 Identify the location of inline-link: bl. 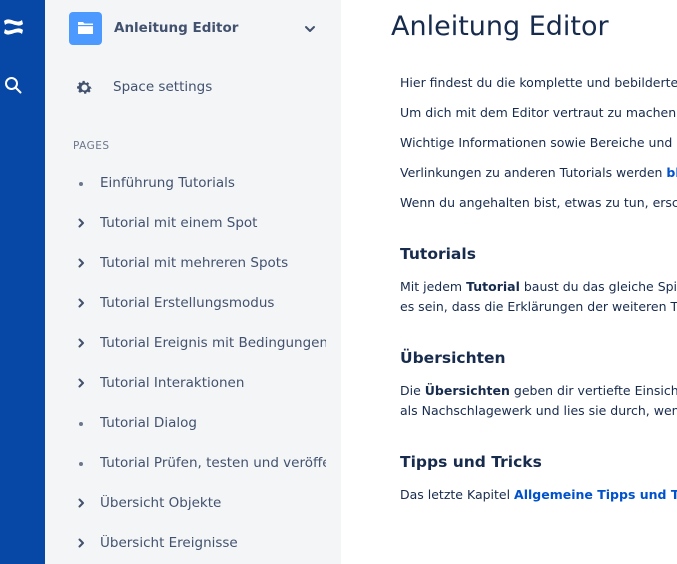
(671, 172).